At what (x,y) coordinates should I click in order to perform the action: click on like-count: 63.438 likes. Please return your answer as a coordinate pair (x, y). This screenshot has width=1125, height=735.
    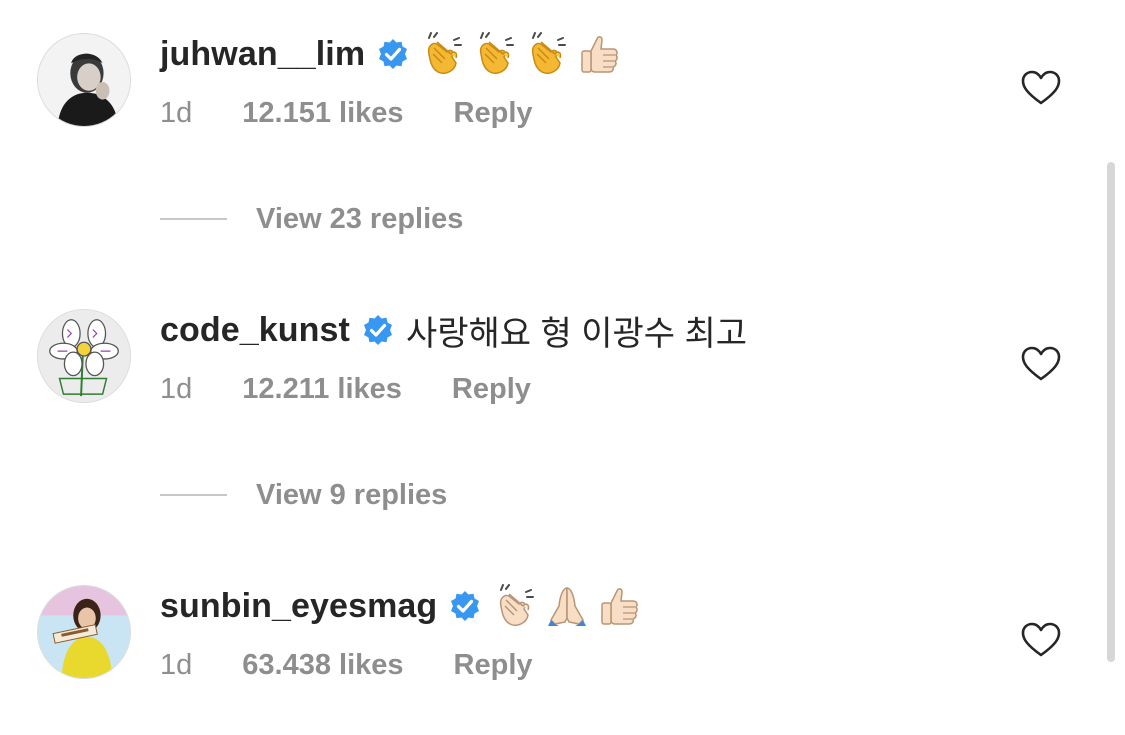
    Looking at the image, I should click on (322, 665).